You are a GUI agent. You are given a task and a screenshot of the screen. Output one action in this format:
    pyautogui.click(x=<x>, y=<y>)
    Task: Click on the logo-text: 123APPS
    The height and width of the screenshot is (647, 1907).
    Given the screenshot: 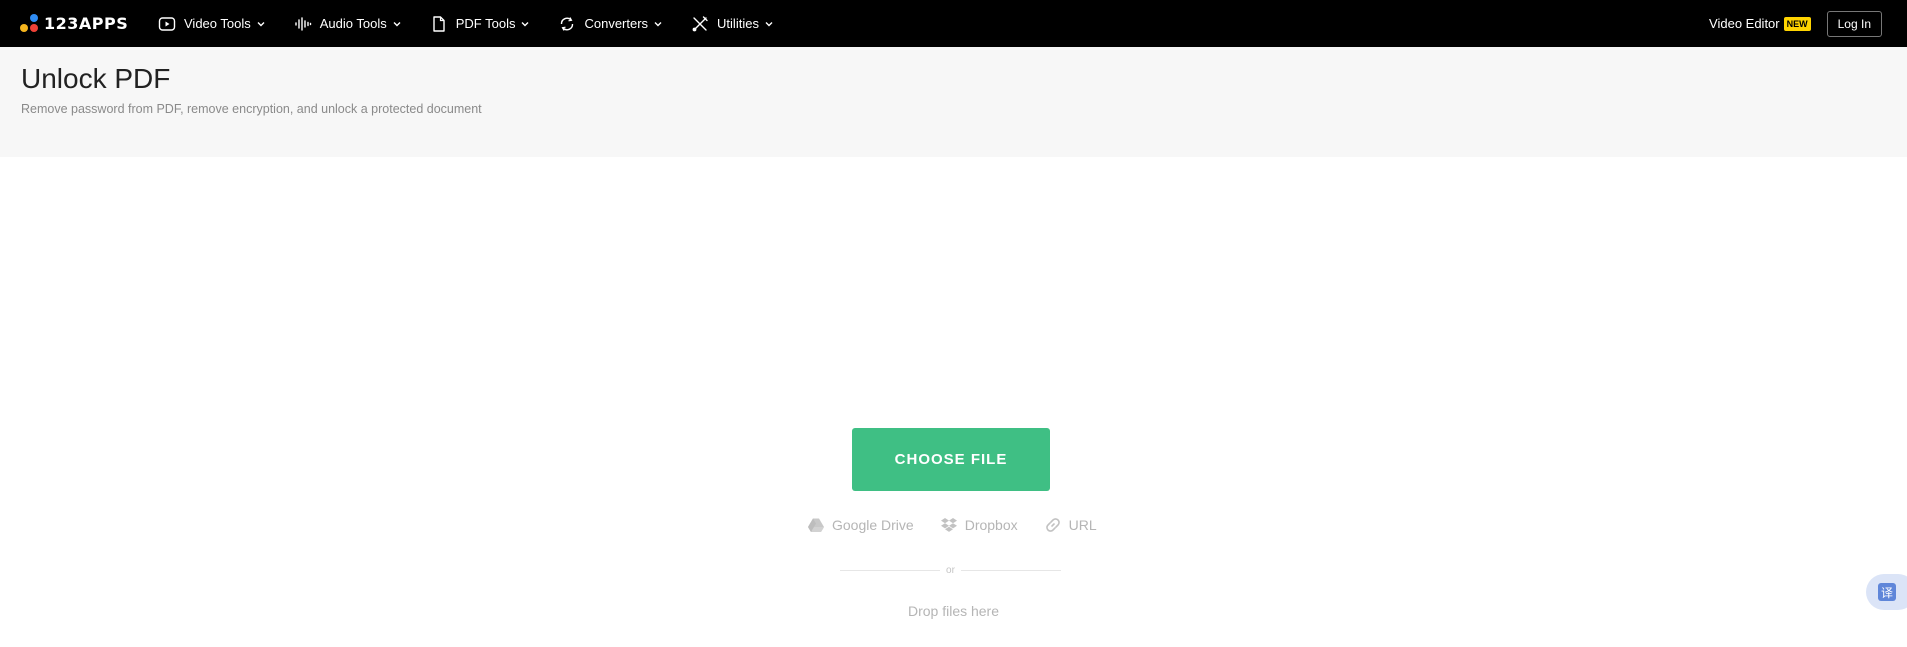 What is the action you would take?
    pyautogui.click(x=86, y=23)
    